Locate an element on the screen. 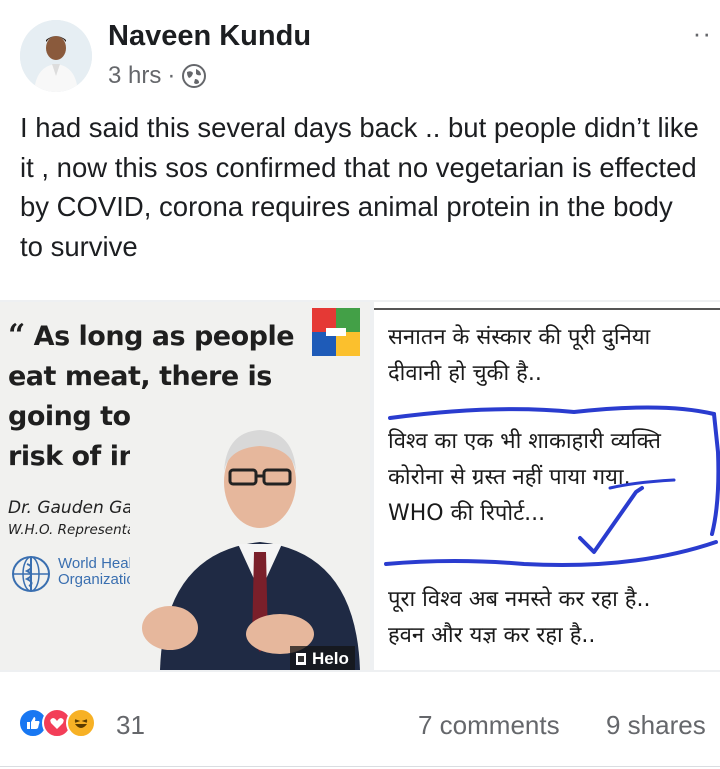 The height and width of the screenshot is (769, 720). comments-link: 7 comments is located at coordinates (489, 725).